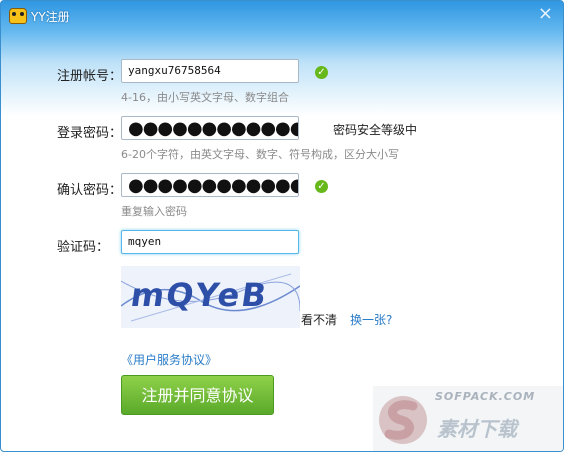 This screenshot has height=452, width=564. What do you see at coordinates (205, 97) in the screenshot?
I see `account-hint: 4-16，由小写英文字母、数字组合` at bounding box center [205, 97].